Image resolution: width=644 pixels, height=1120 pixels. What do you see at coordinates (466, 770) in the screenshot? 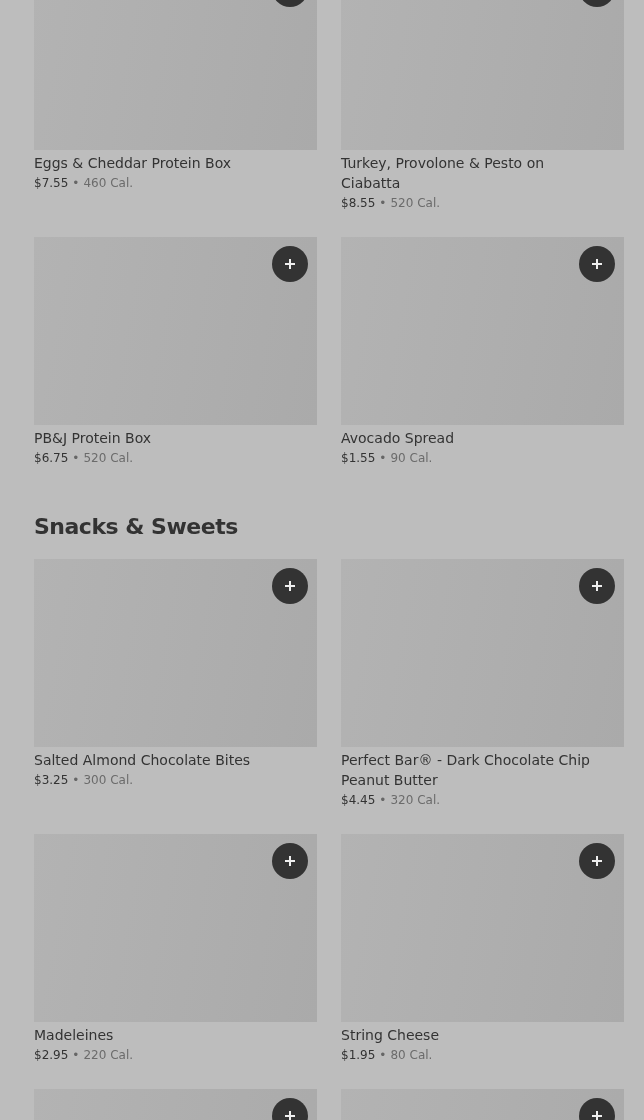
I see `item-name: Perfect Bar® - Dark Chocolate Chip Peanut Butter` at bounding box center [466, 770].